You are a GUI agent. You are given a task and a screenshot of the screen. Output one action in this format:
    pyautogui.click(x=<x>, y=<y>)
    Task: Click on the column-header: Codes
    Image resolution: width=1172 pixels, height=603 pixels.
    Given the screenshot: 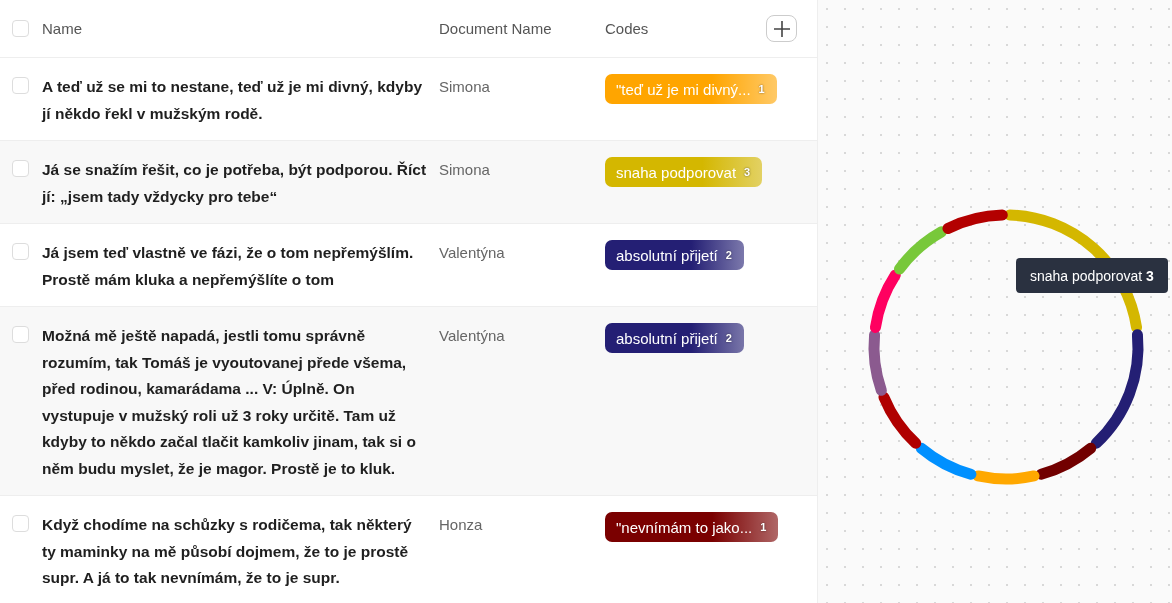 What is the action you would take?
    pyautogui.click(x=685, y=28)
    